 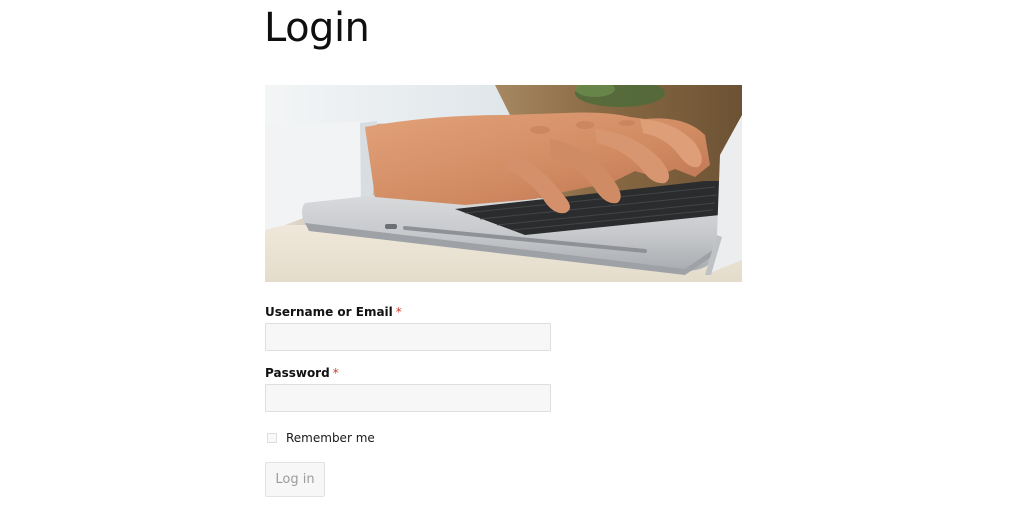 I want to click on password-input, so click(x=408, y=398).